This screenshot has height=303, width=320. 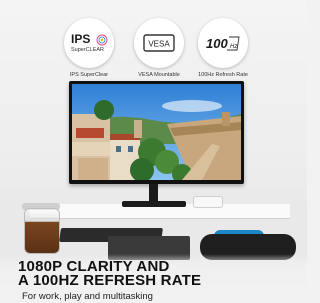 What do you see at coordinates (87, 50) in the screenshot?
I see `svg-text: SuperCLEAR` at bounding box center [87, 50].